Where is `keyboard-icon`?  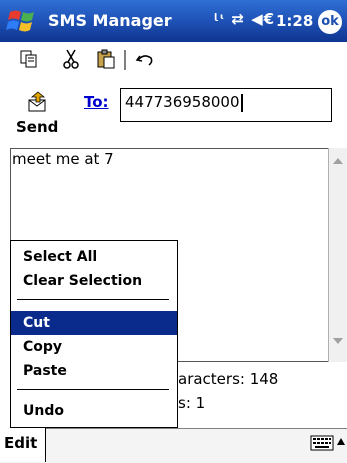
keyboard-icon is located at coordinates (322, 443).